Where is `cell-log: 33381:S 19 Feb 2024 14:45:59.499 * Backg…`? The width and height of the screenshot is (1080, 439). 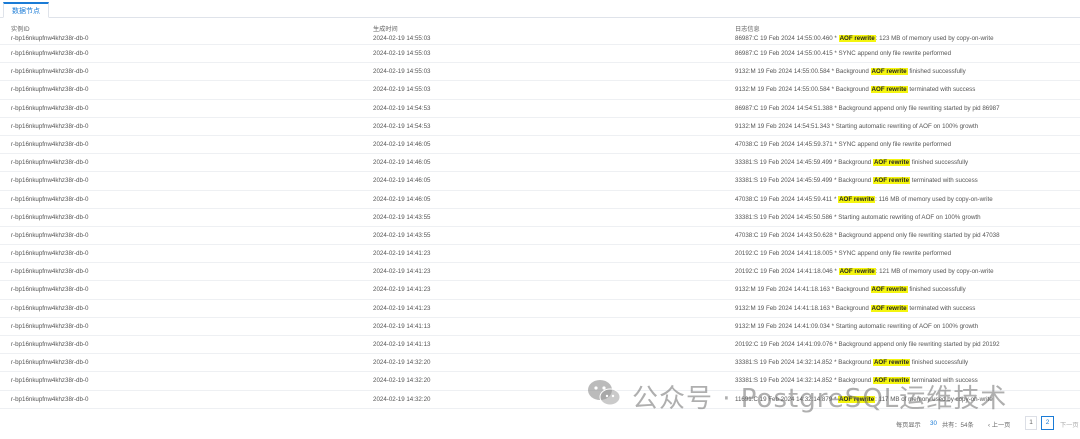
cell-log: 33381:S 19 Feb 2024 14:45:59.499 * Backg… is located at coordinates (856, 181).